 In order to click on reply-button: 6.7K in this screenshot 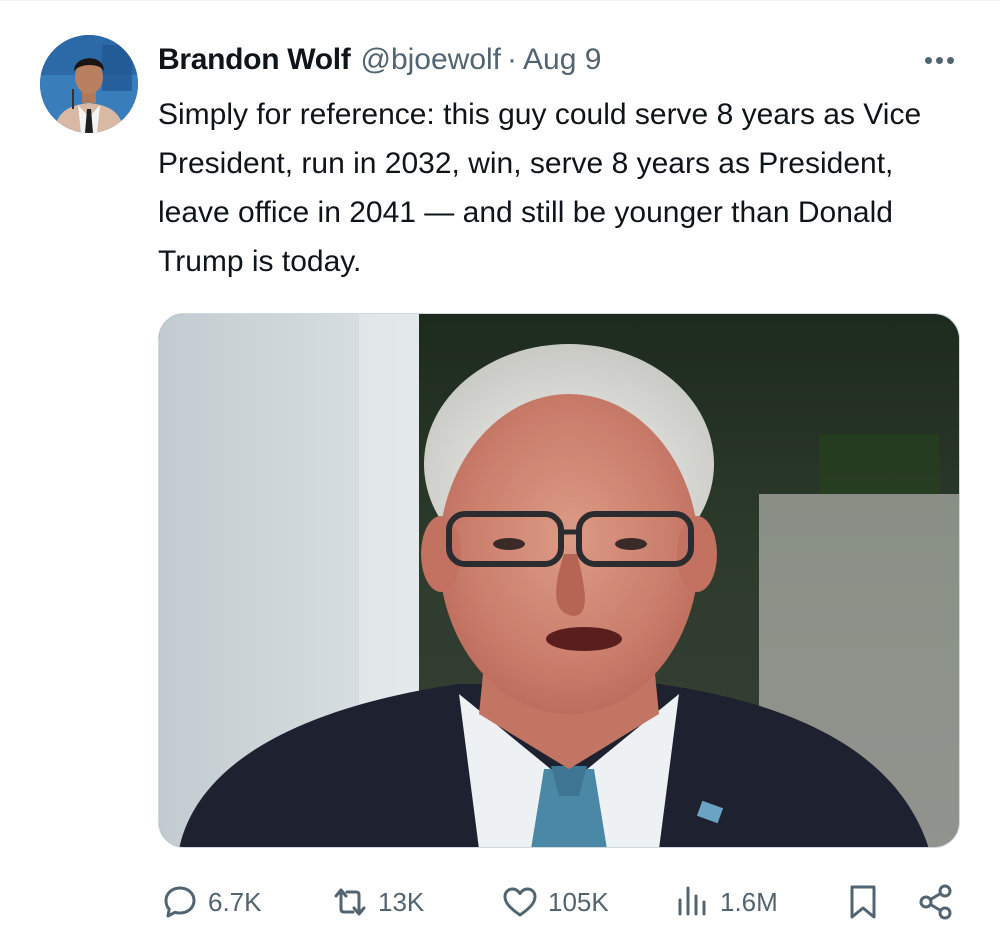, I will do `click(211, 902)`.